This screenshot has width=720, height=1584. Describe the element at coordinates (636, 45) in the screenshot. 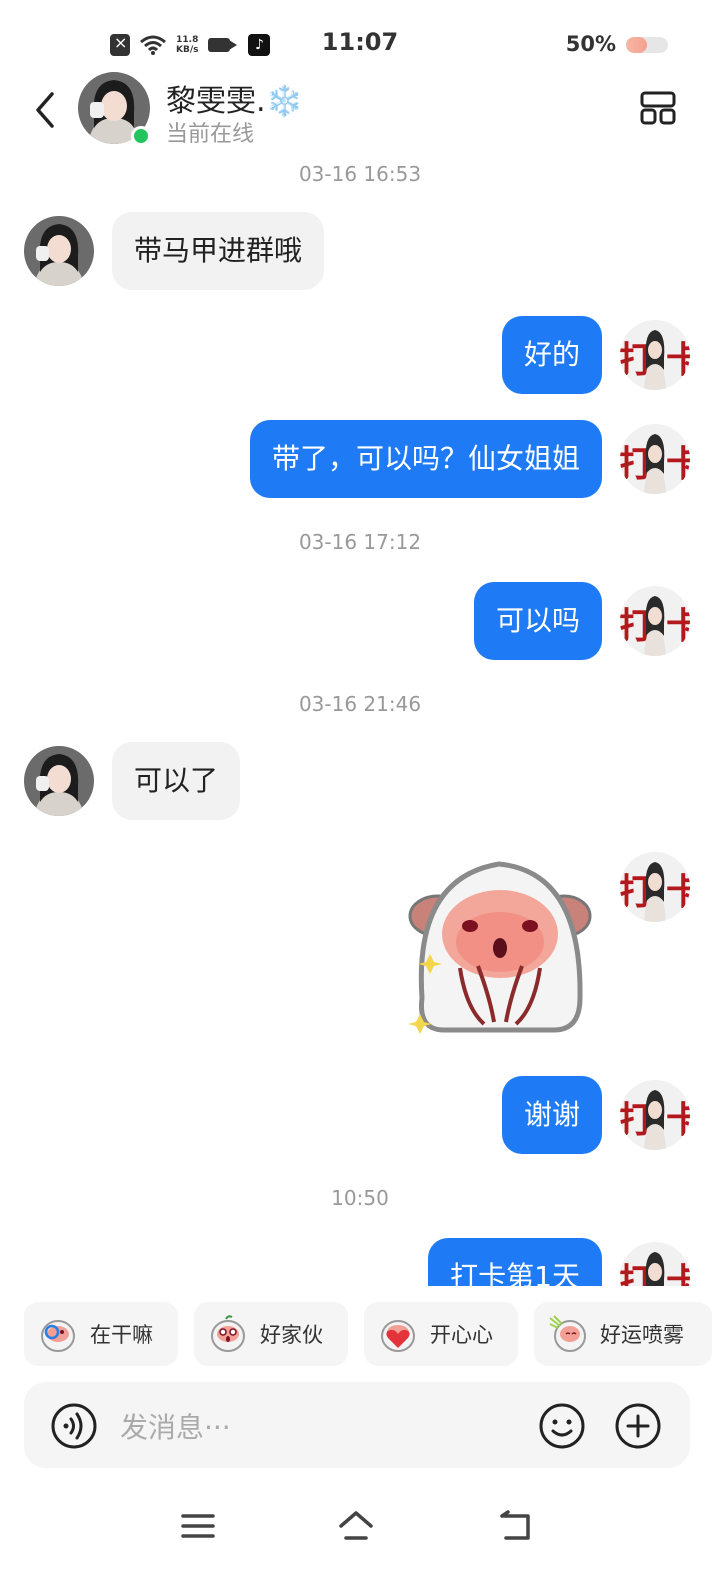

I see `battery-level` at that location.